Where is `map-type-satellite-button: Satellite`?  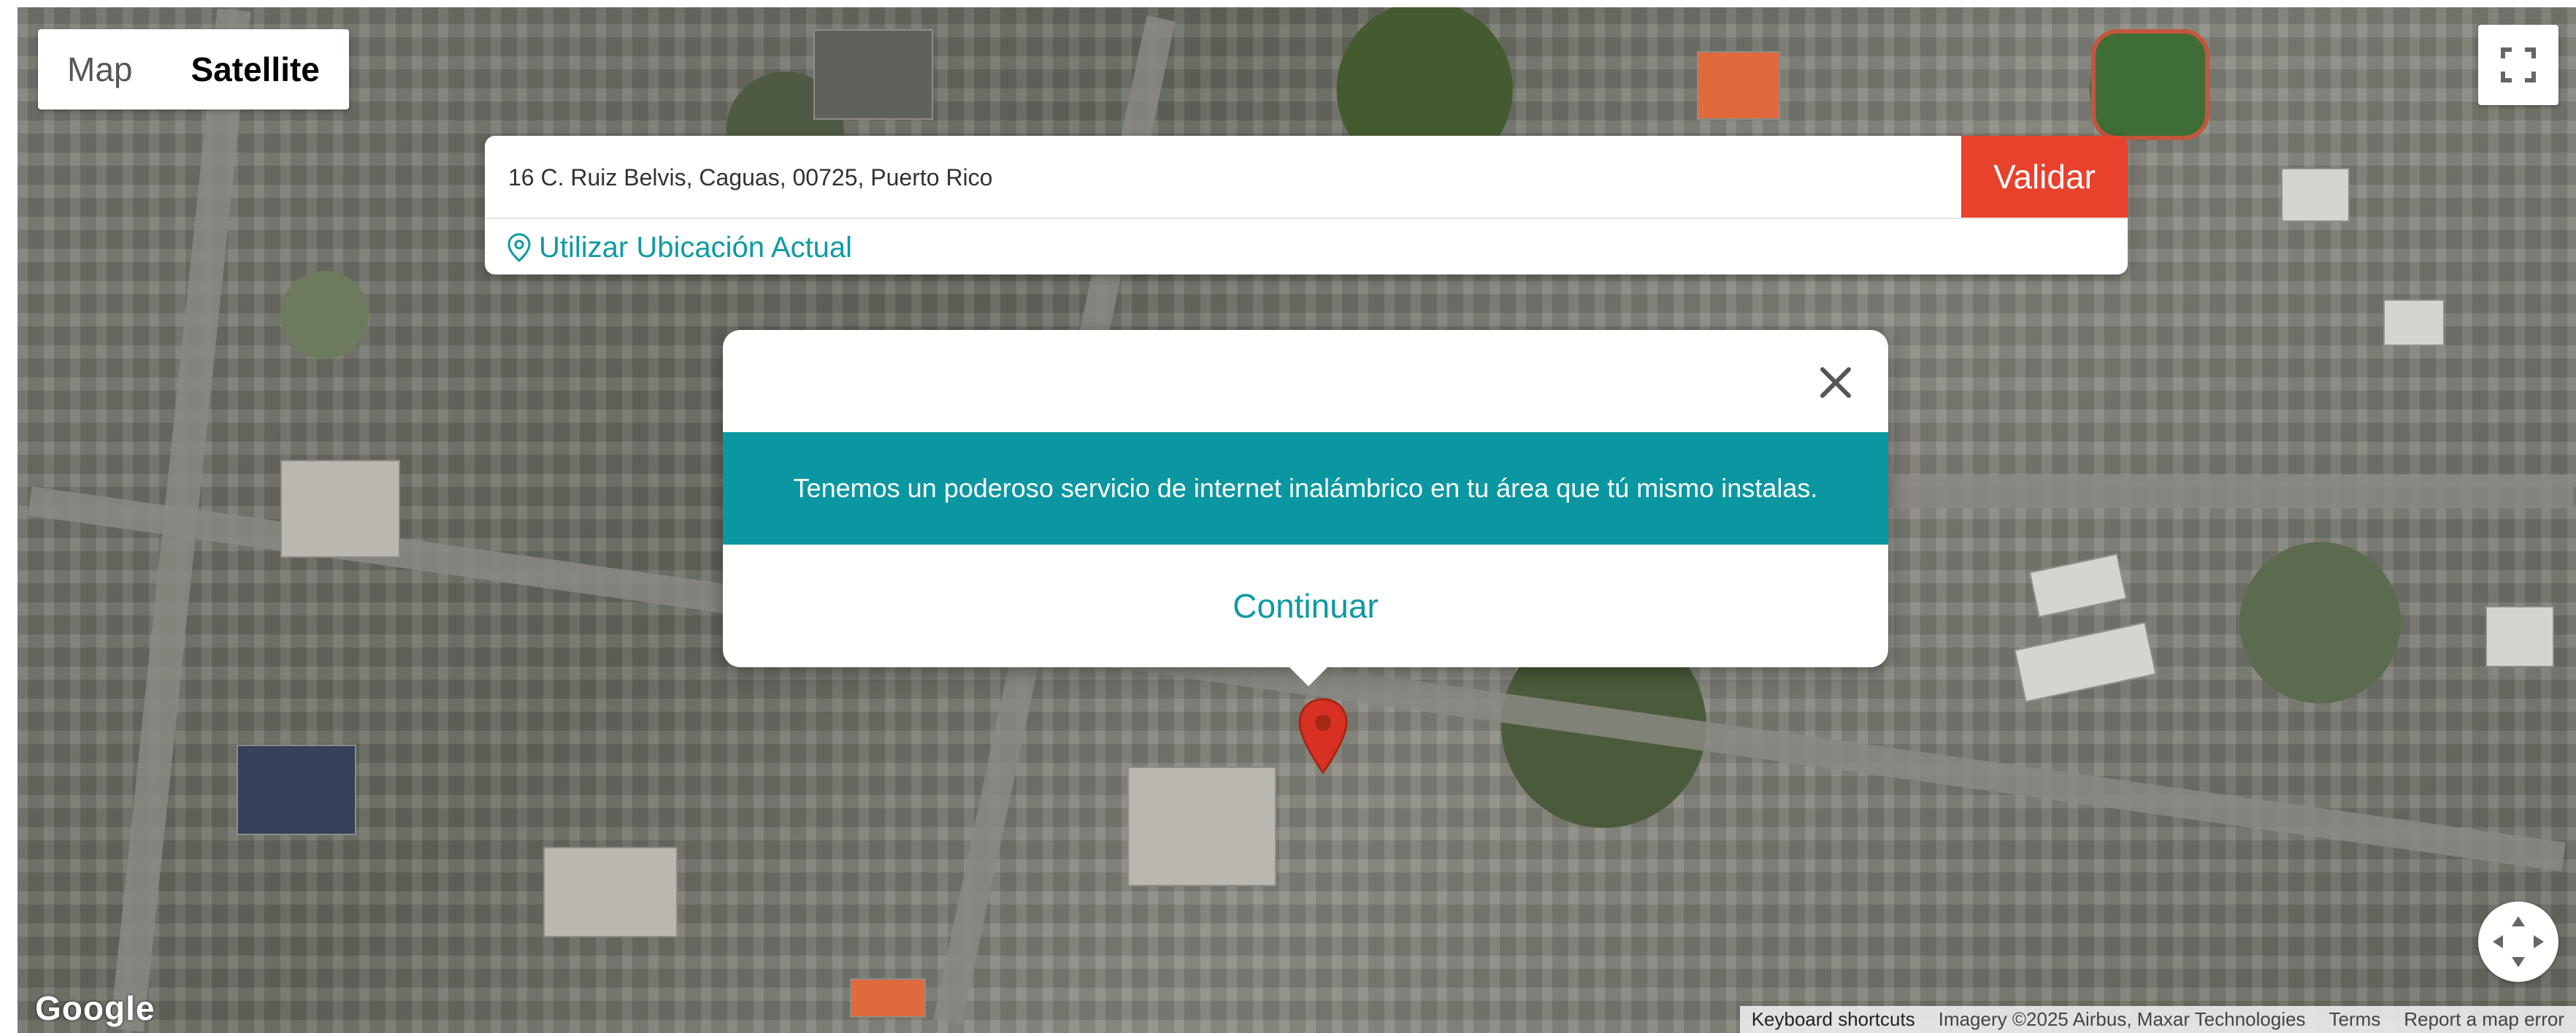
map-type-satellite-button: Satellite is located at coordinates (255, 69).